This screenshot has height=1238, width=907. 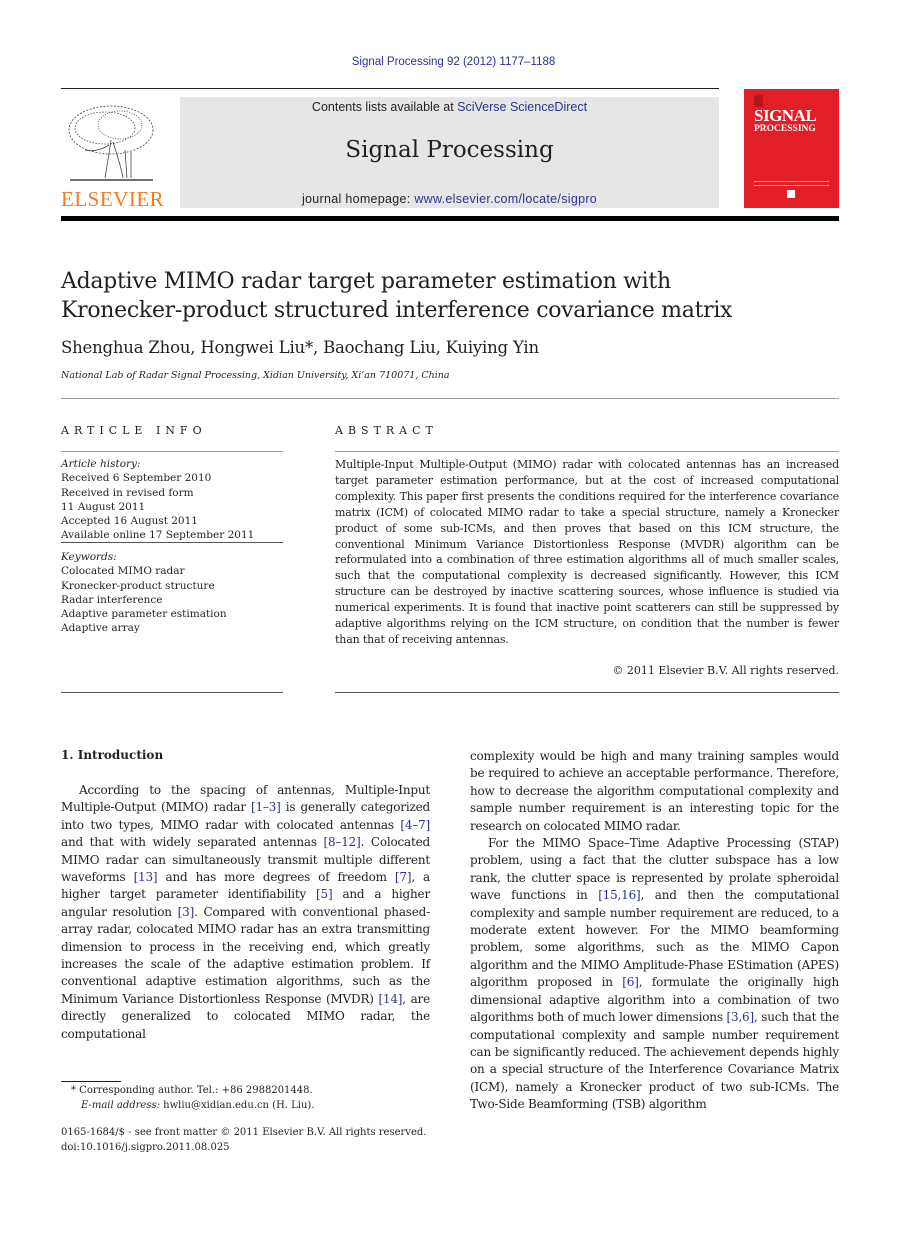 What do you see at coordinates (172, 451) in the screenshot?
I see `article-info-rule` at bounding box center [172, 451].